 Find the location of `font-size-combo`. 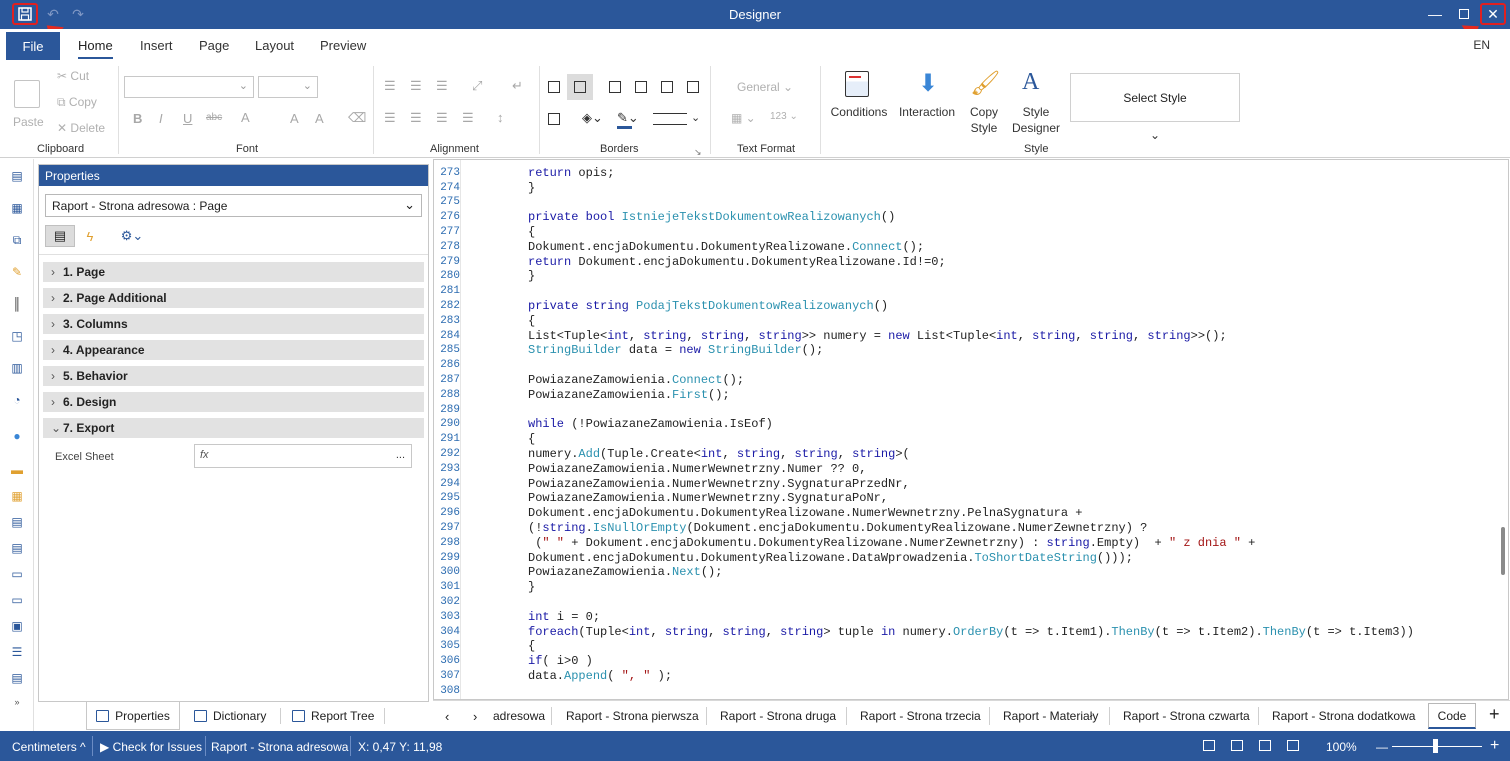

font-size-combo is located at coordinates (288, 87).